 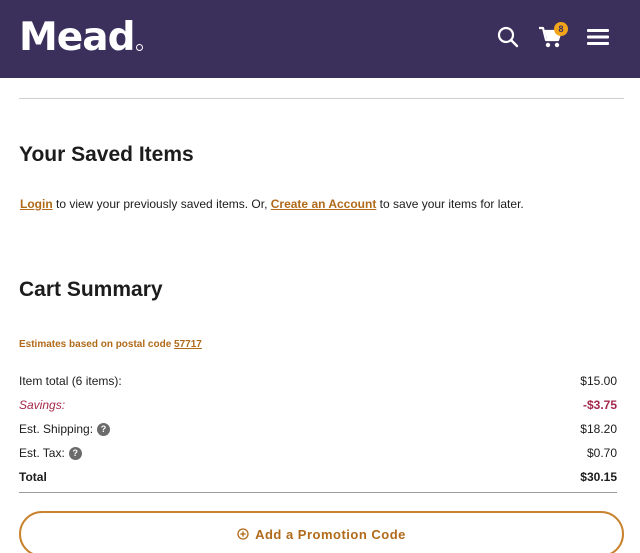 What do you see at coordinates (598, 477) in the screenshot?
I see `total-value: $30.15` at bounding box center [598, 477].